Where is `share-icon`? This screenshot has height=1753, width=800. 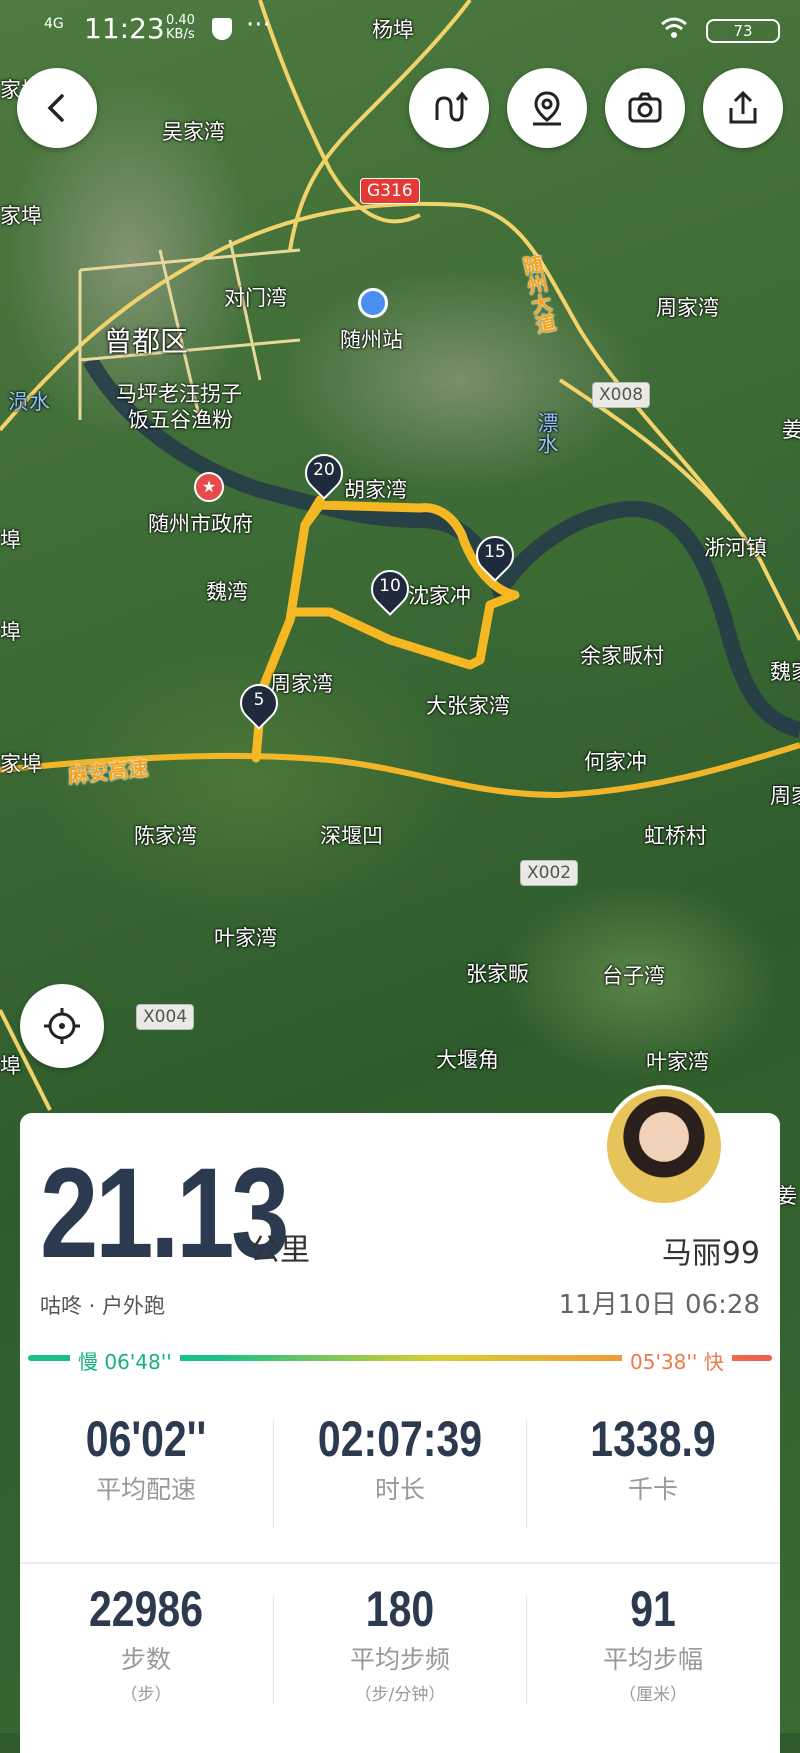
share-icon is located at coordinates (743, 107).